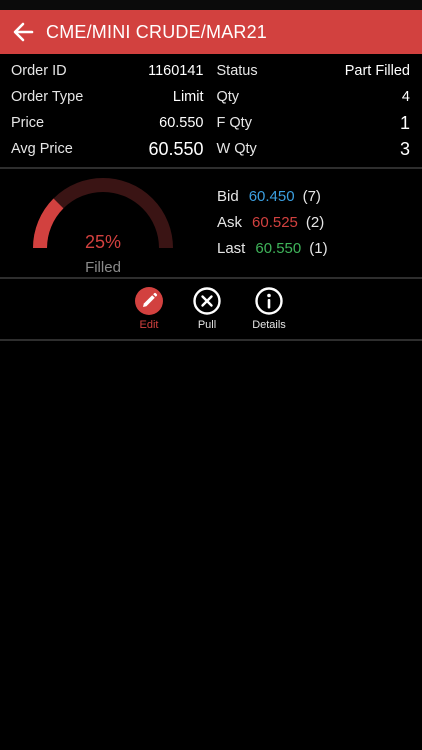 This screenshot has height=750, width=422. What do you see at coordinates (404, 122) in the screenshot?
I see `f-qty-value: 1` at bounding box center [404, 122].